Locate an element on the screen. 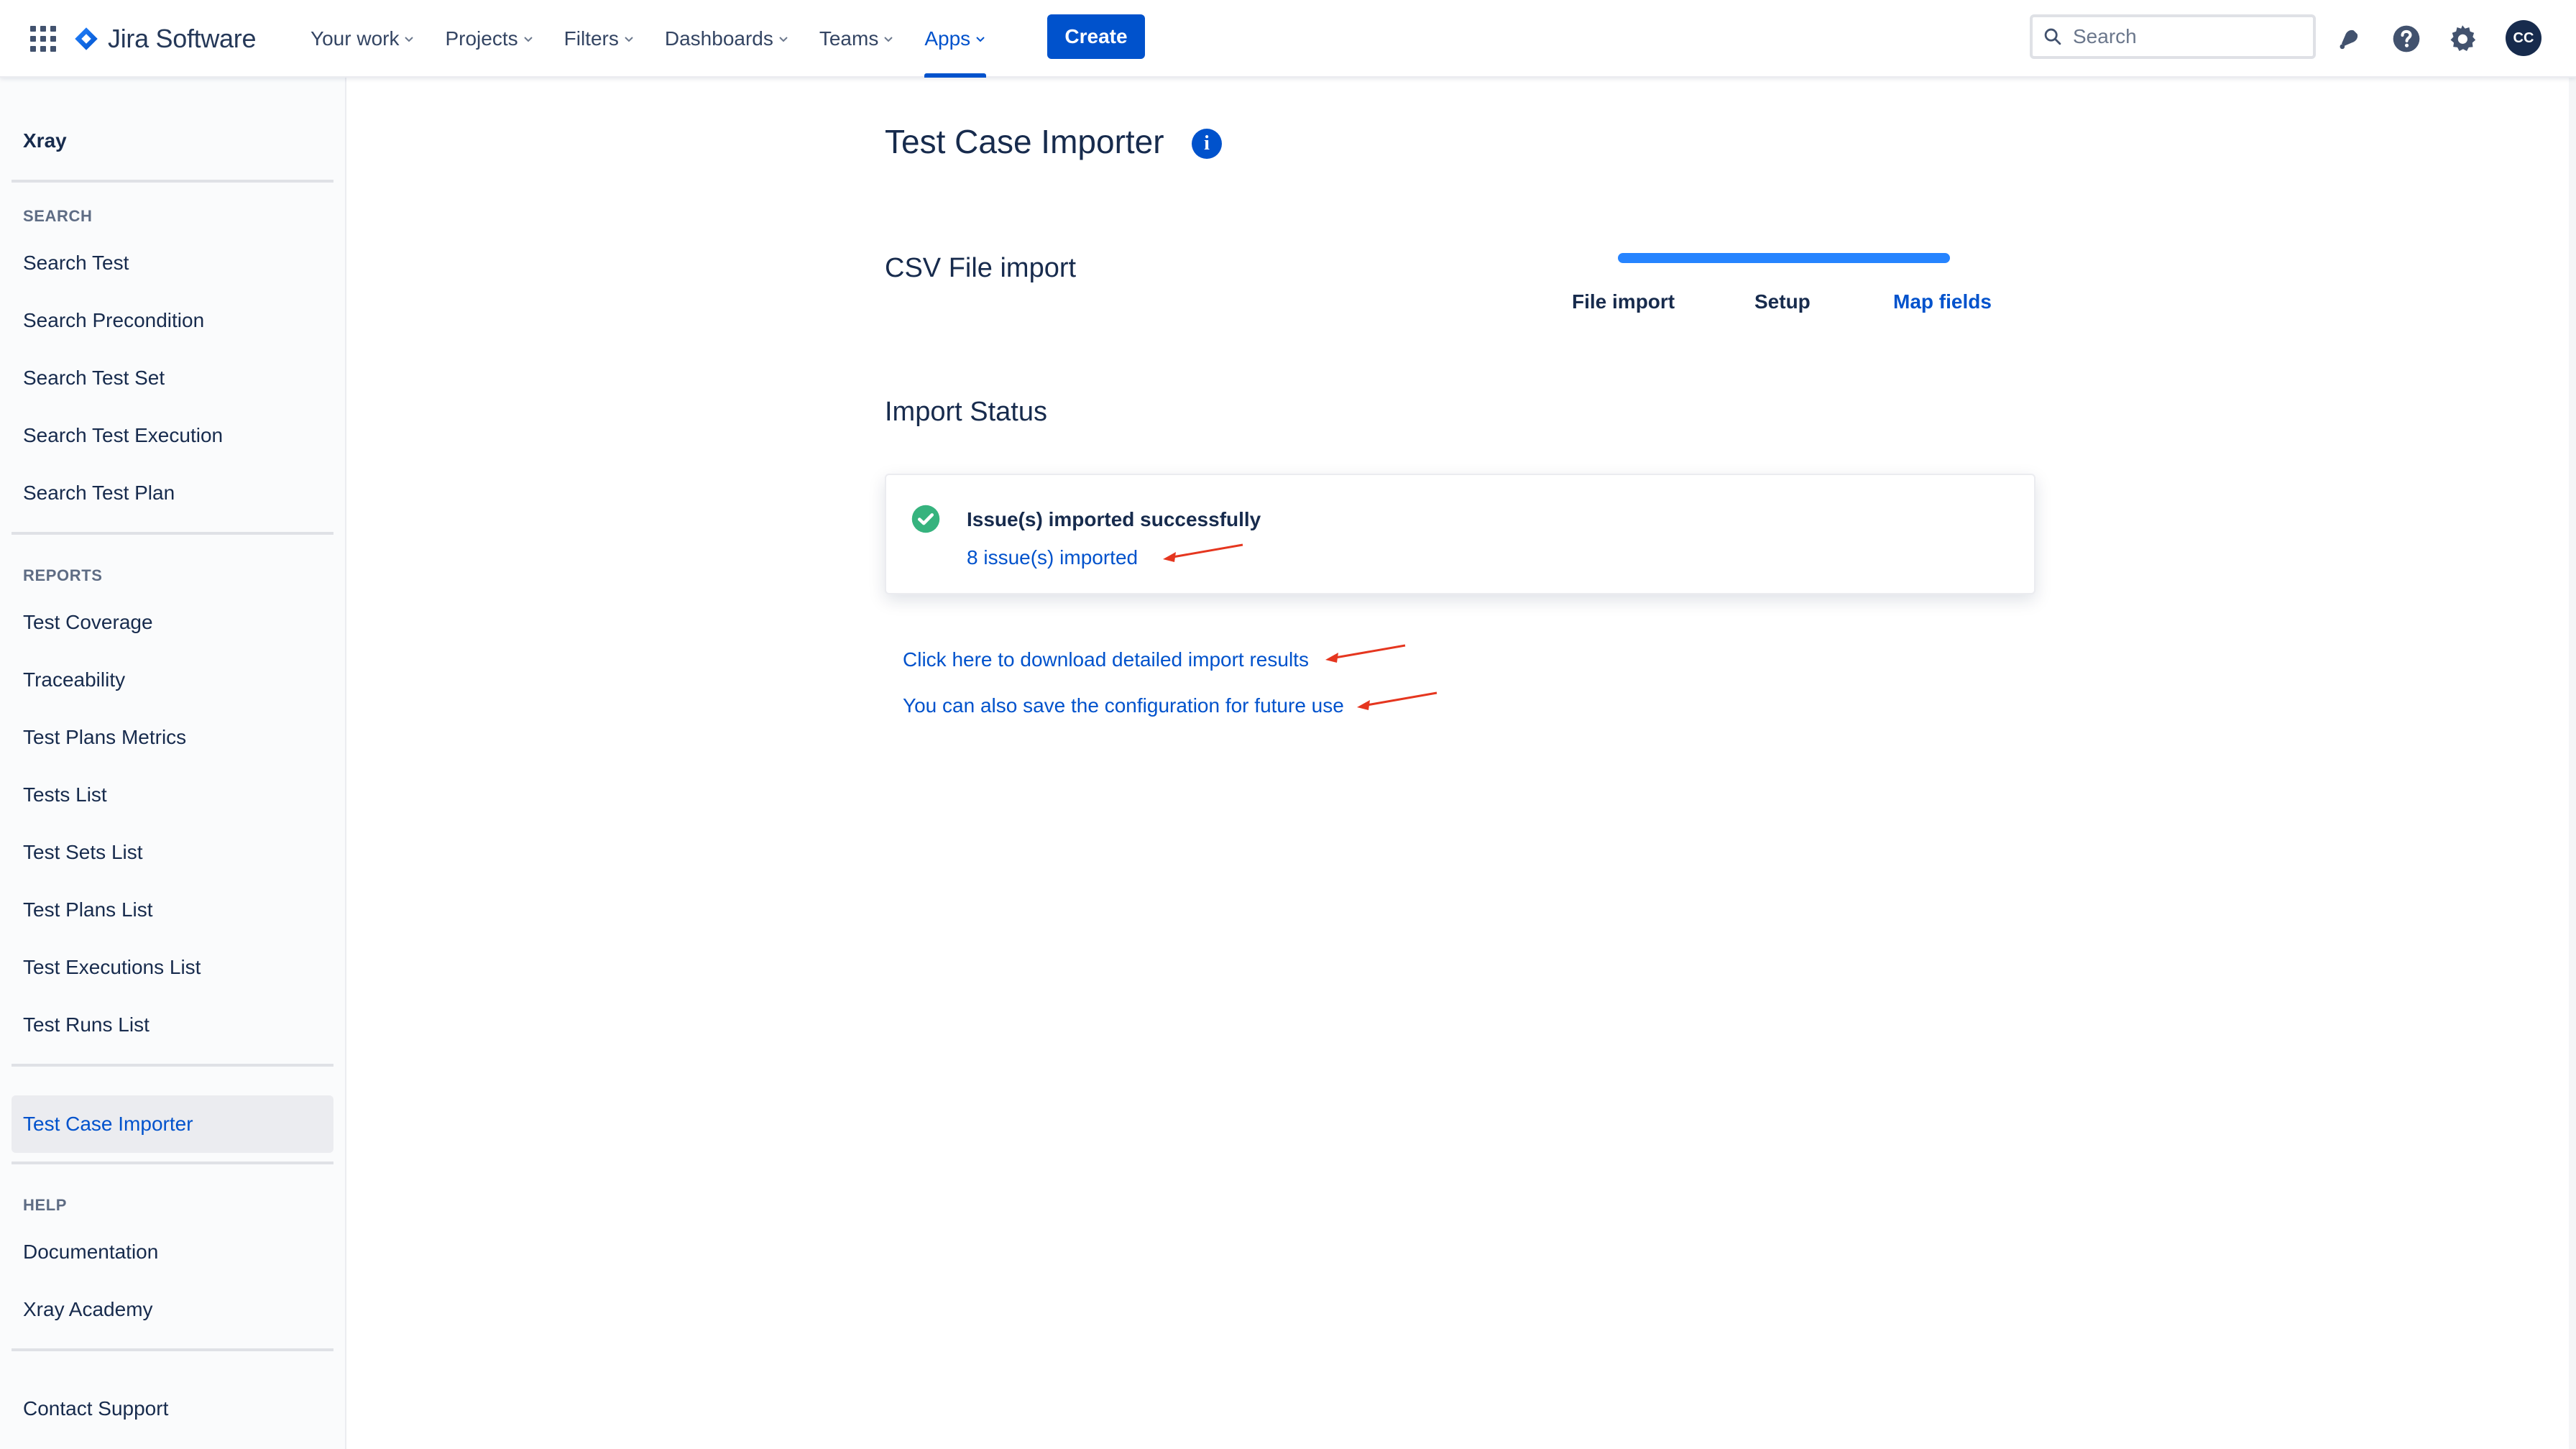 Image resolution: width=2576 pixels, height=1449 pixels. success-check-icon is located at coordinates (925, 519).